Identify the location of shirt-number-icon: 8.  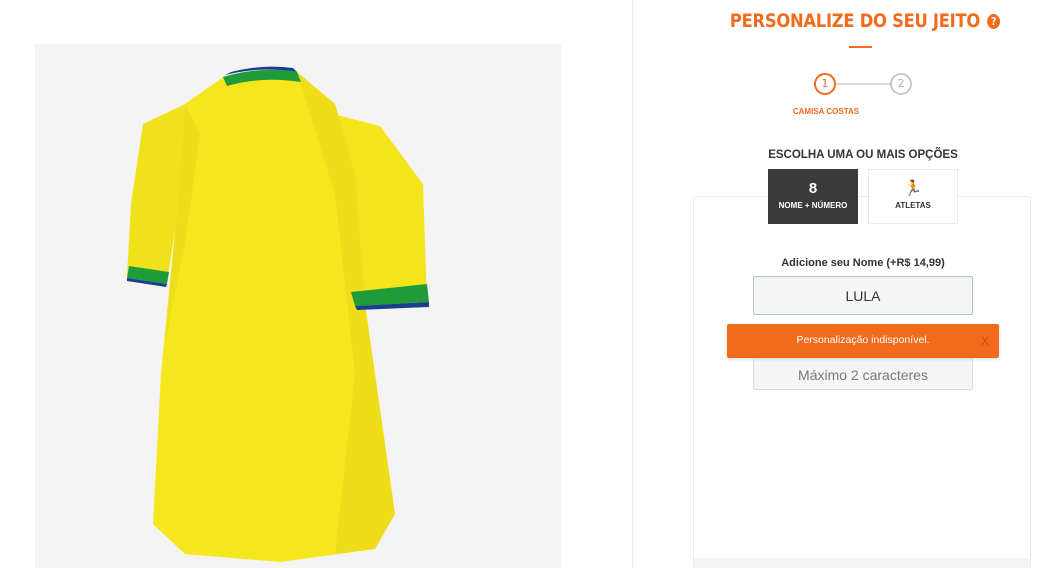
(813, 188).